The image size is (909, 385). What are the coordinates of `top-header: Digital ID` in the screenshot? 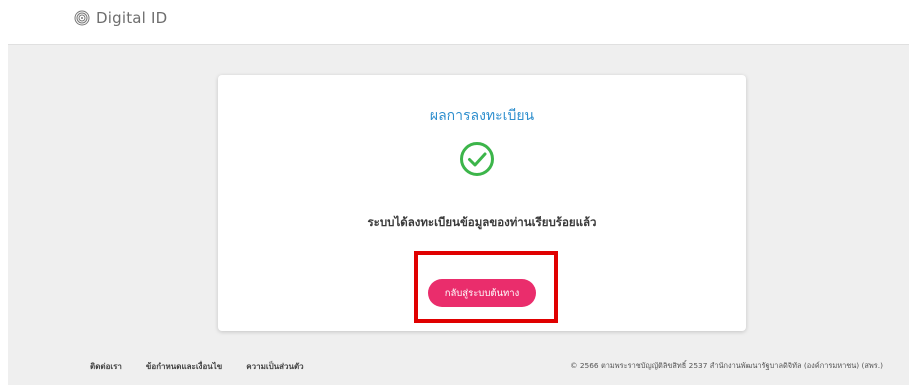 It's located at (454, 22).